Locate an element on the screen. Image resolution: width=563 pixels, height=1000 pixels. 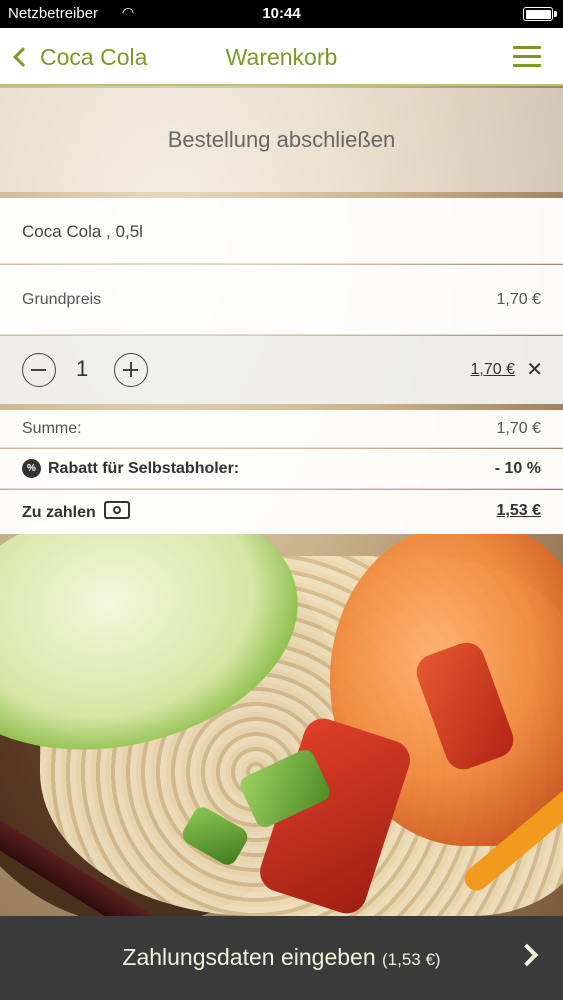
total-label: Zu zahlen is located at coordinates (59, 512).